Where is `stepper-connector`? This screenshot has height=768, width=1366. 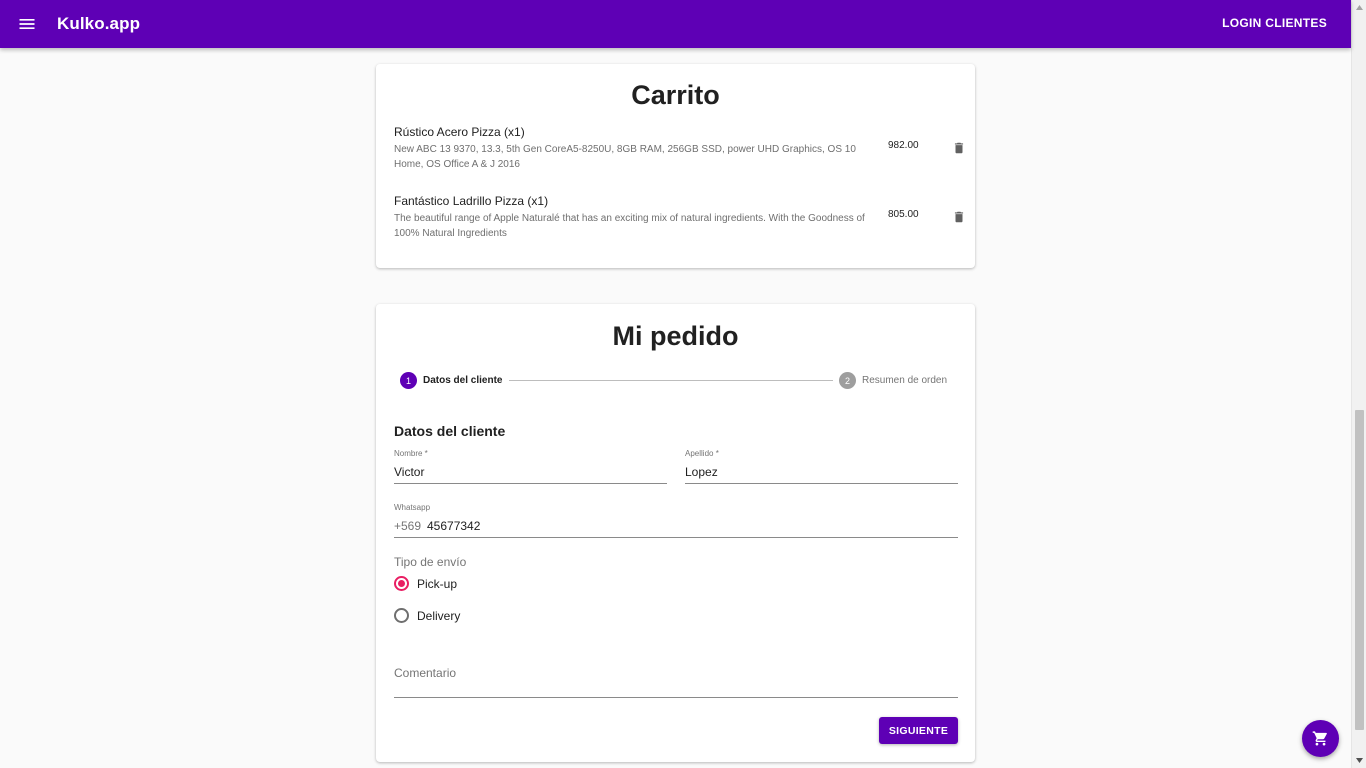 stepper-connector is located at coordinates (671, 380).